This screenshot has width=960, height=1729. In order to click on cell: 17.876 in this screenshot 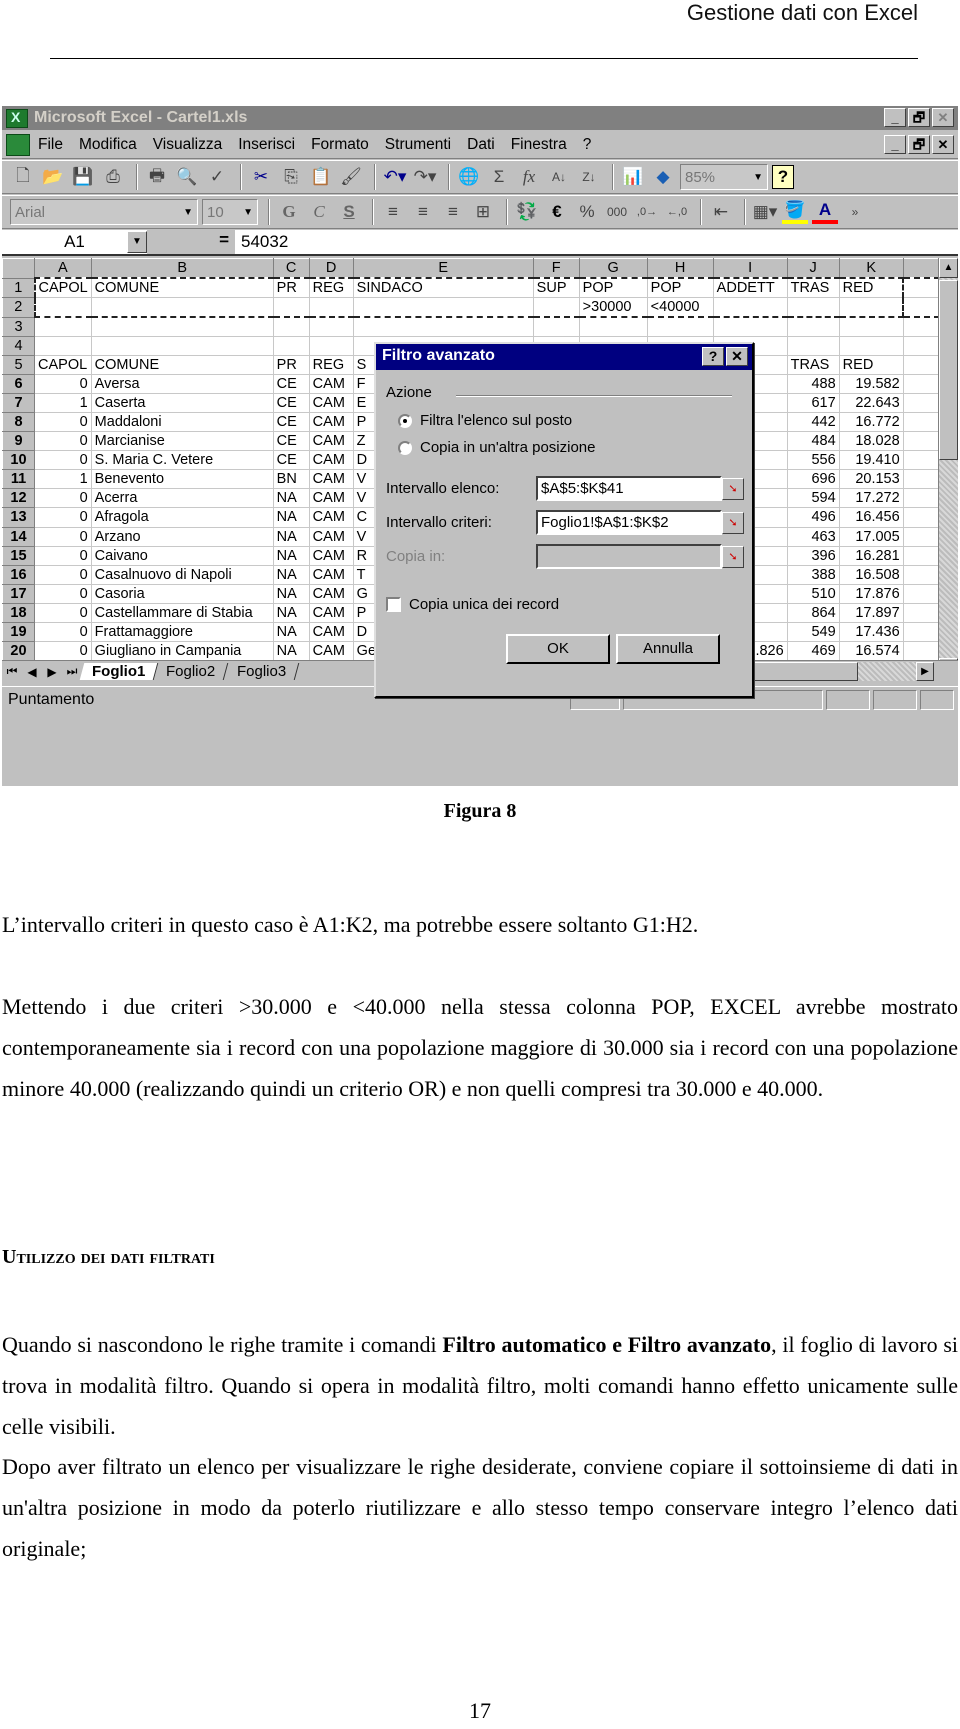, I will do `click(871, 593)`.